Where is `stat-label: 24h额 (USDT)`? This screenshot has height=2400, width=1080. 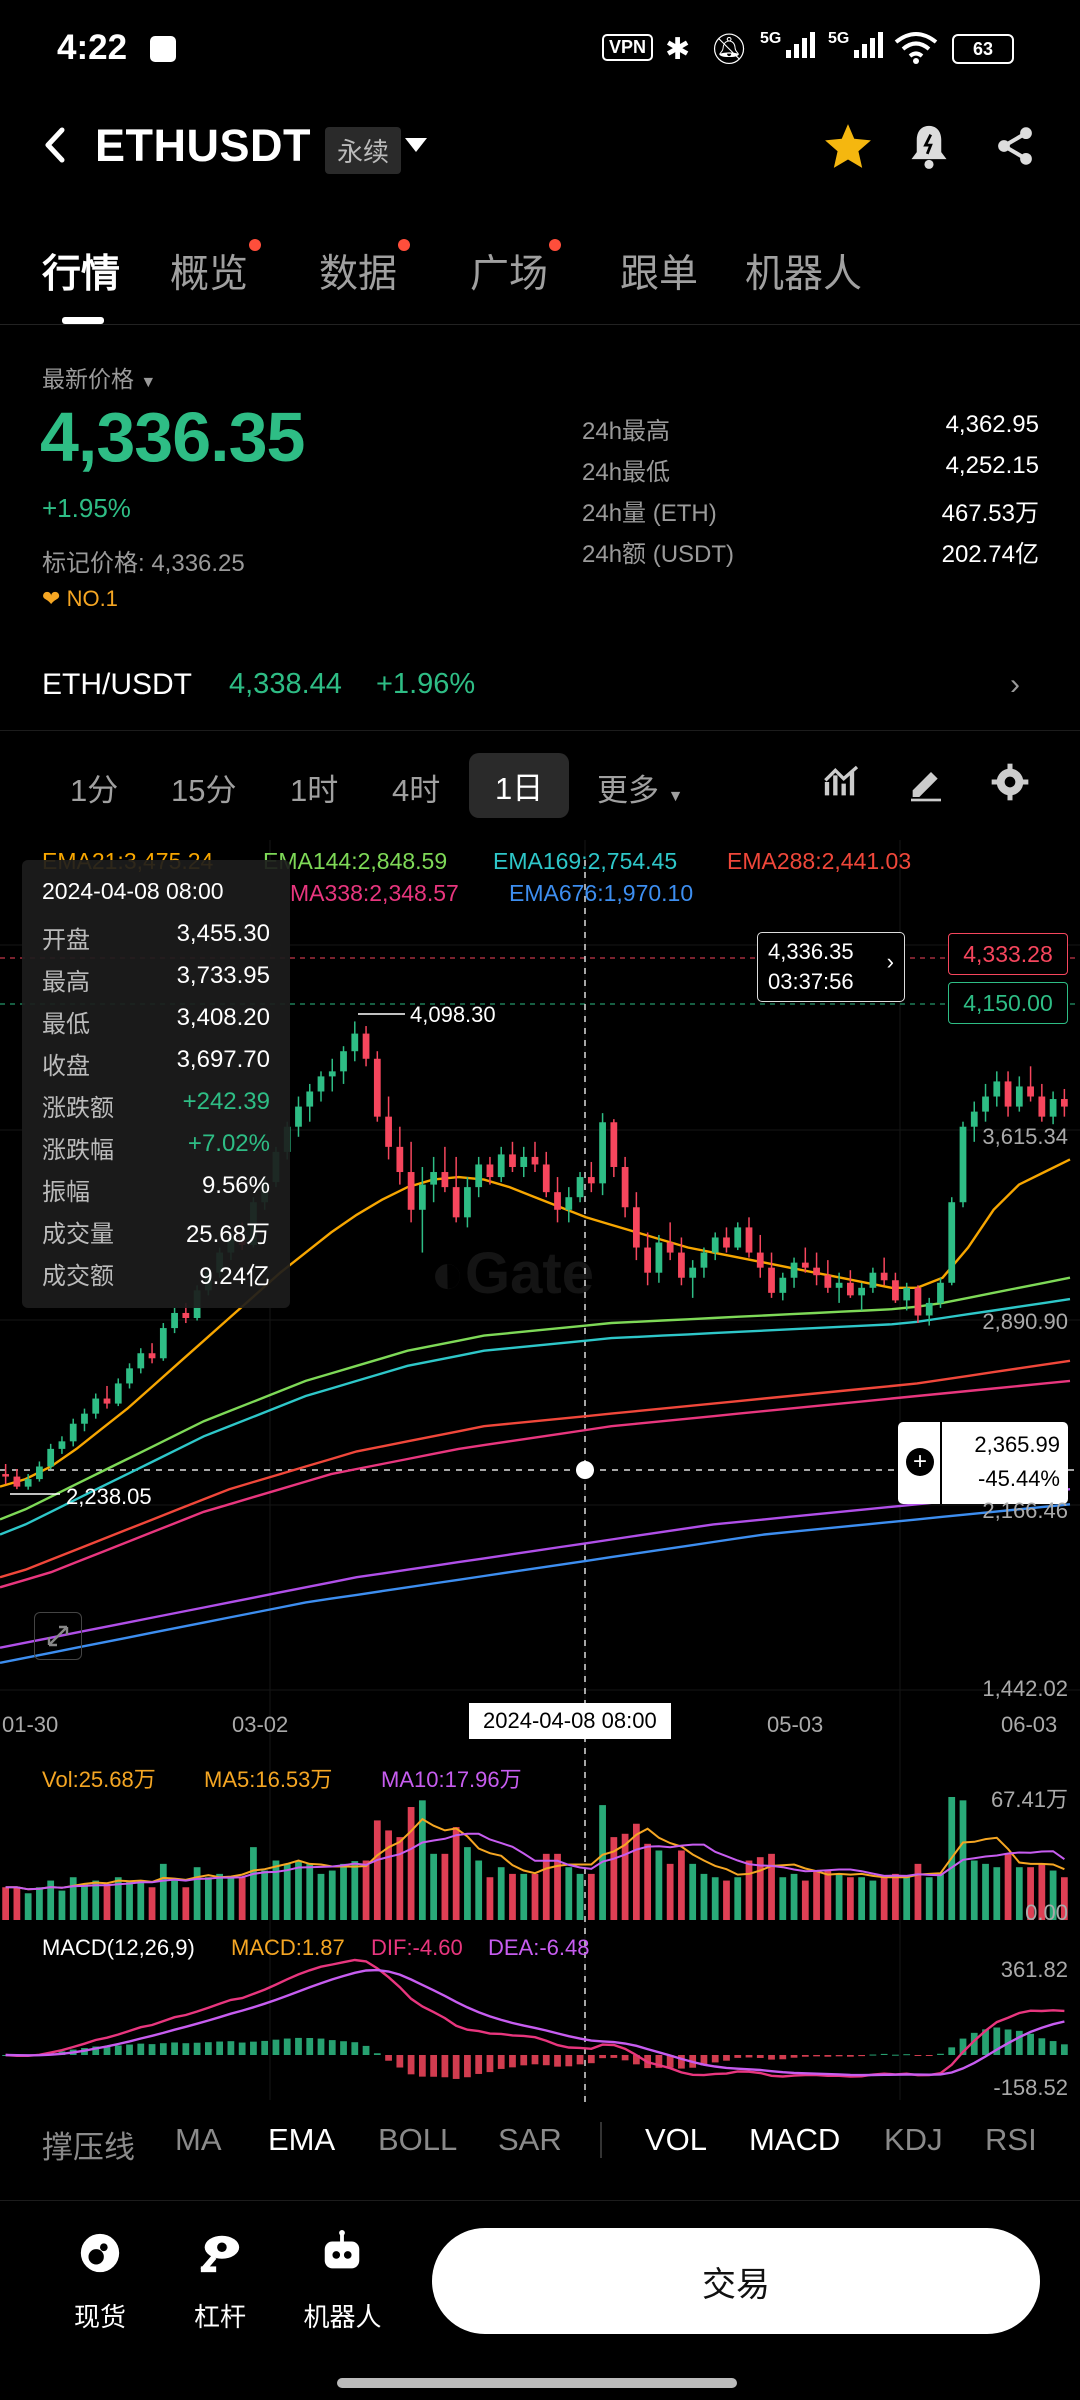
stat-label: 24h额 (USDT) is located at coordinates (658, 554).